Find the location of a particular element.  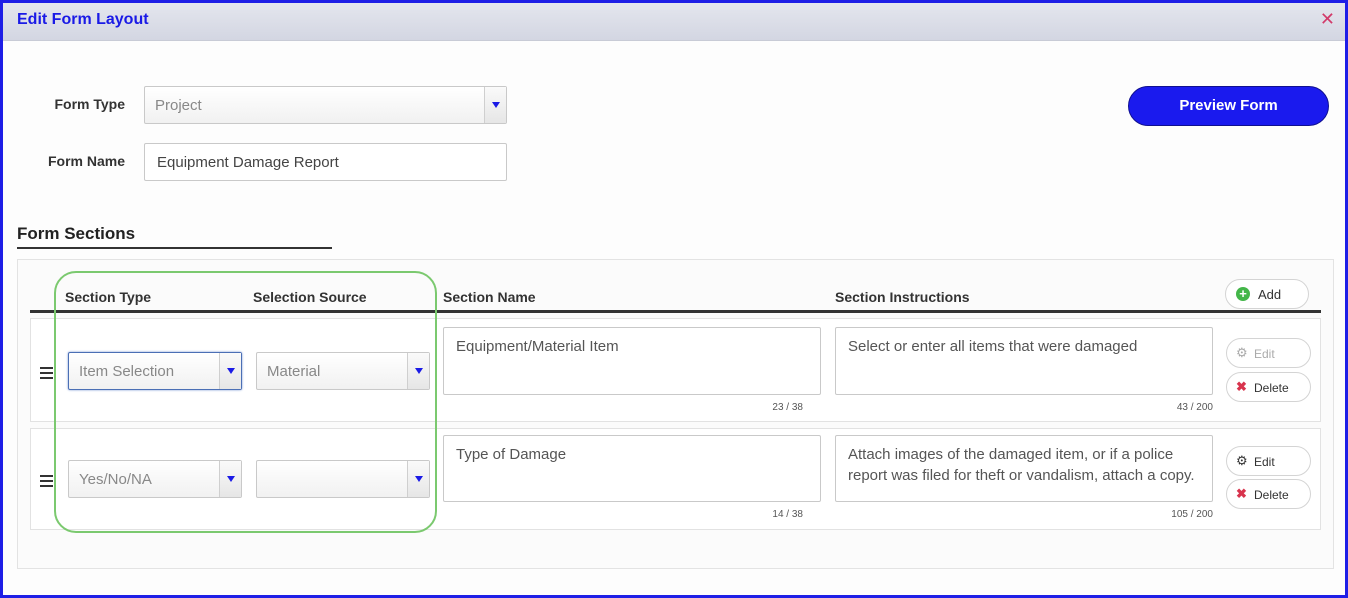

heading-underline is located at coordinates (174, 248).